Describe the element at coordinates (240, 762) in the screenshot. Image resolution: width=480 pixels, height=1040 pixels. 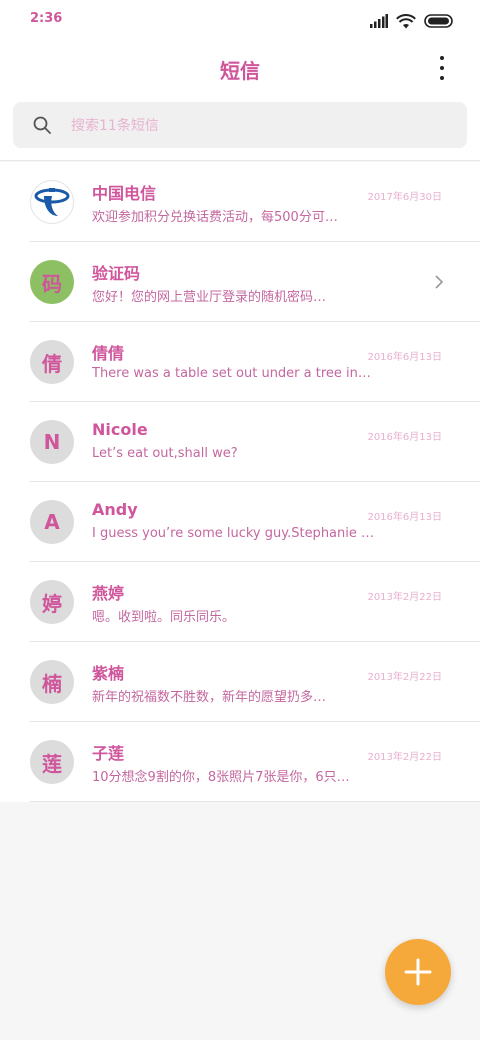
I see `conversation-row: 莲 子莲 10分想念9割的你，8张照片7张是你，6只… 2013年2月22日` at that location.